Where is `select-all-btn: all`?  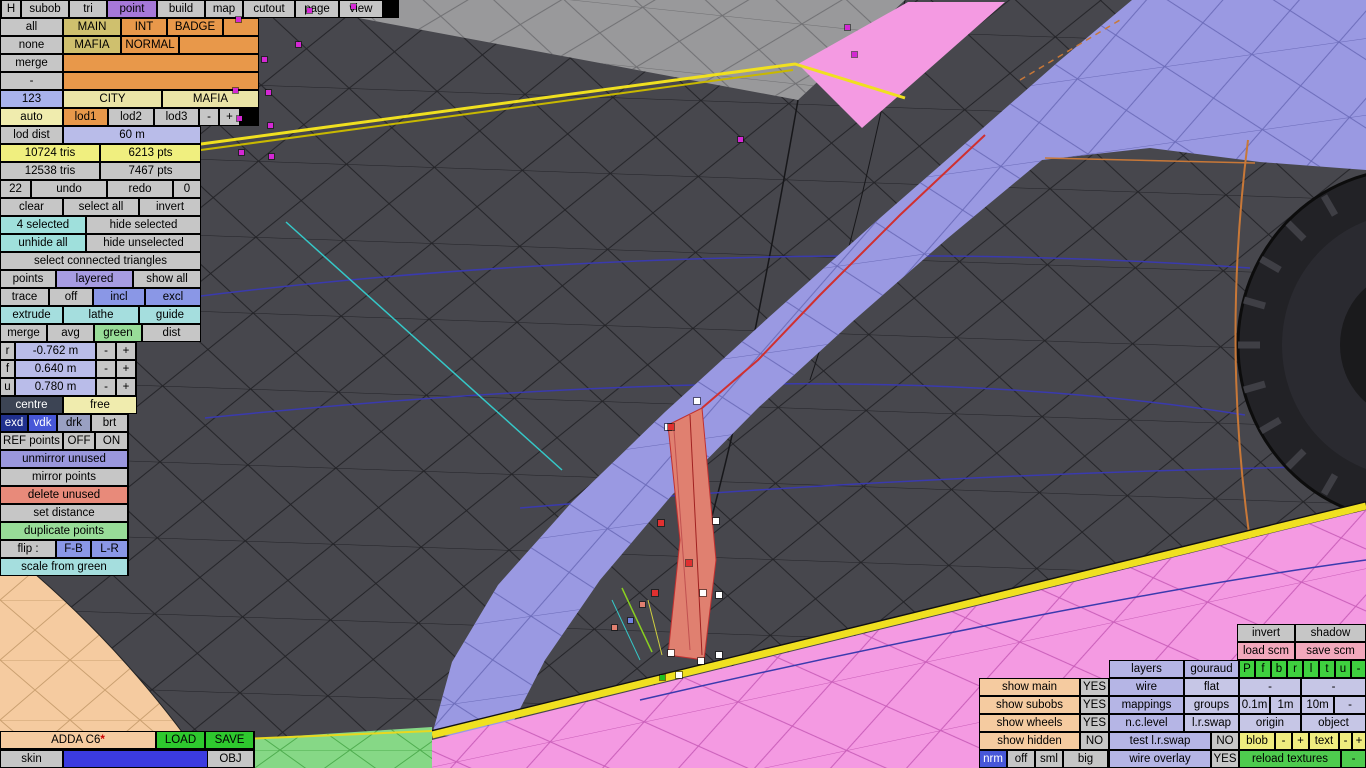 select-all-btn: all is located at coordinates (31, 27).